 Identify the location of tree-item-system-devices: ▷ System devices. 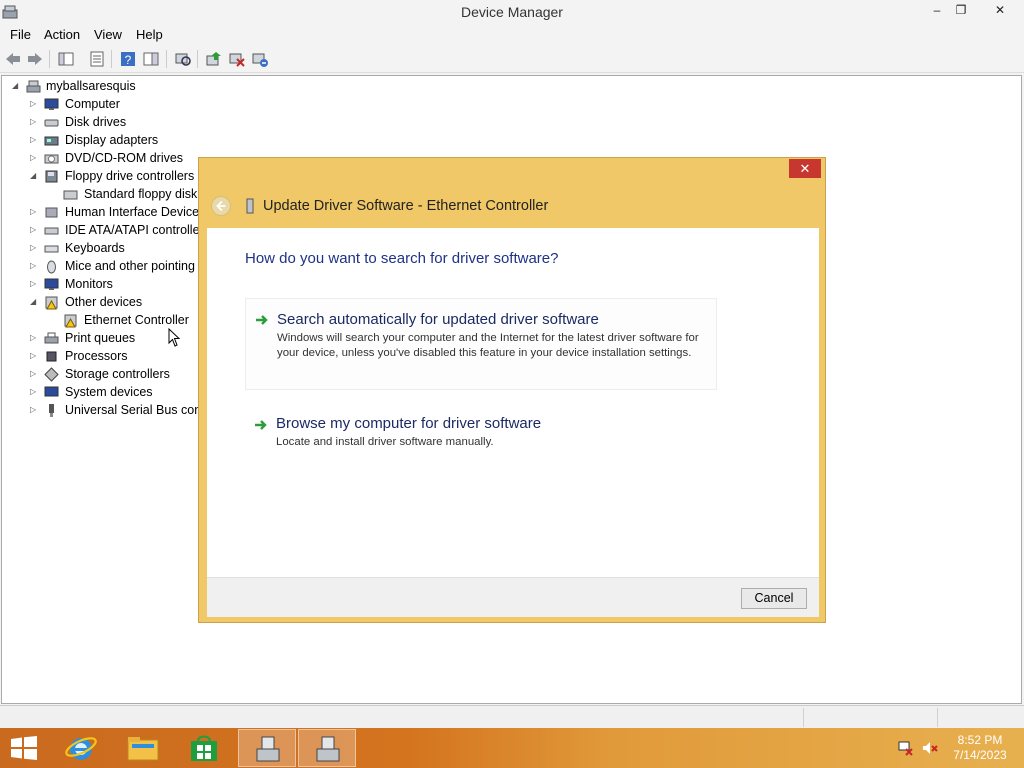
(120, 393).